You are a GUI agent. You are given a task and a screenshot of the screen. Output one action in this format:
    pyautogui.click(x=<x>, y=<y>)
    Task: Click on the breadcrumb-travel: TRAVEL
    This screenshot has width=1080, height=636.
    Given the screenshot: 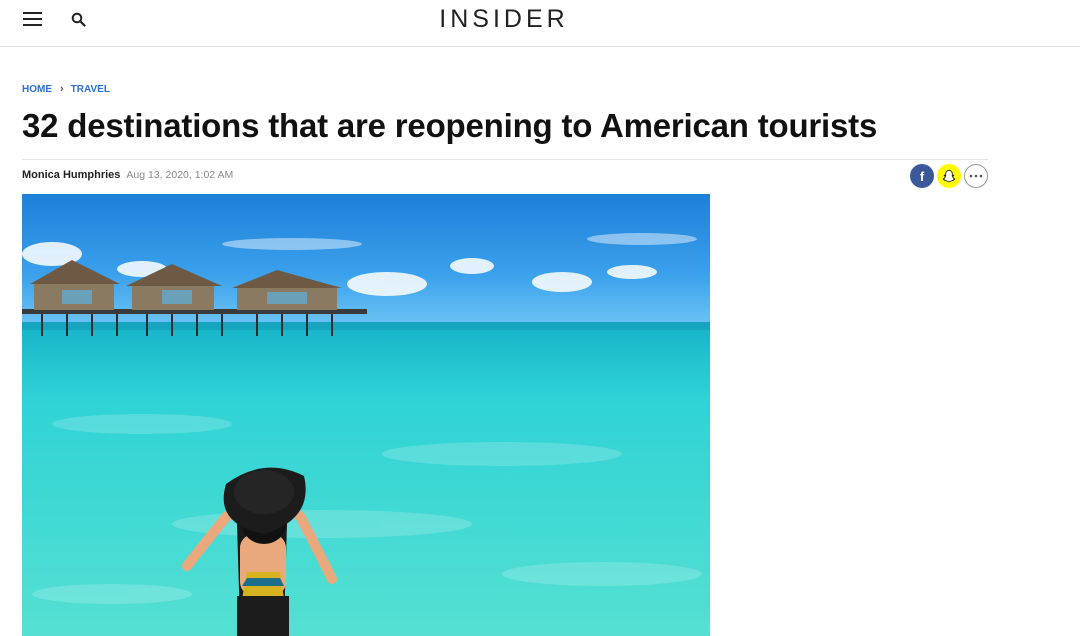 What is the action you would take?
    pyautogui.click(x=90, y=89)
    